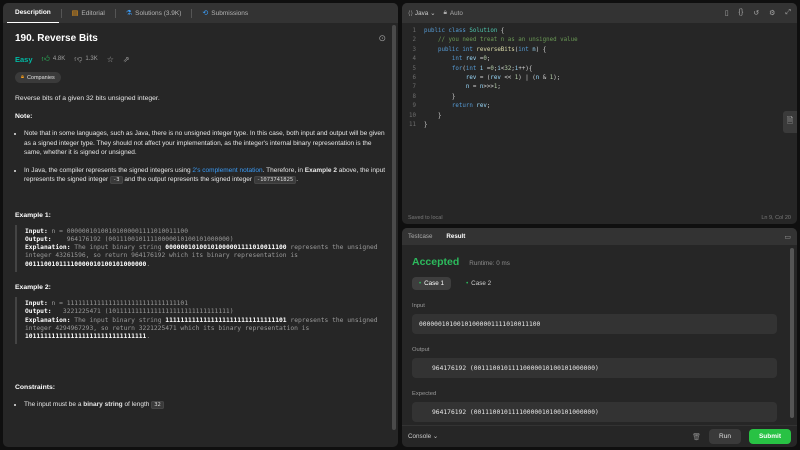 This screenshot has height=450, width=800. What do you see at coordinates (741, 13) in the screenshot?
I see `braces-icon: {}` at bounding box center [741, 13].